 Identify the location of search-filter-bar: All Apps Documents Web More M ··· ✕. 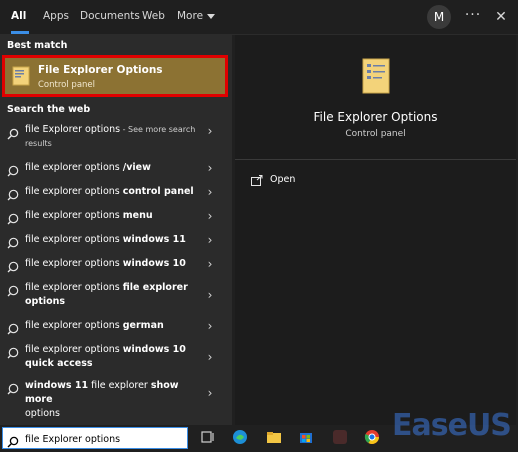
(259, 17).